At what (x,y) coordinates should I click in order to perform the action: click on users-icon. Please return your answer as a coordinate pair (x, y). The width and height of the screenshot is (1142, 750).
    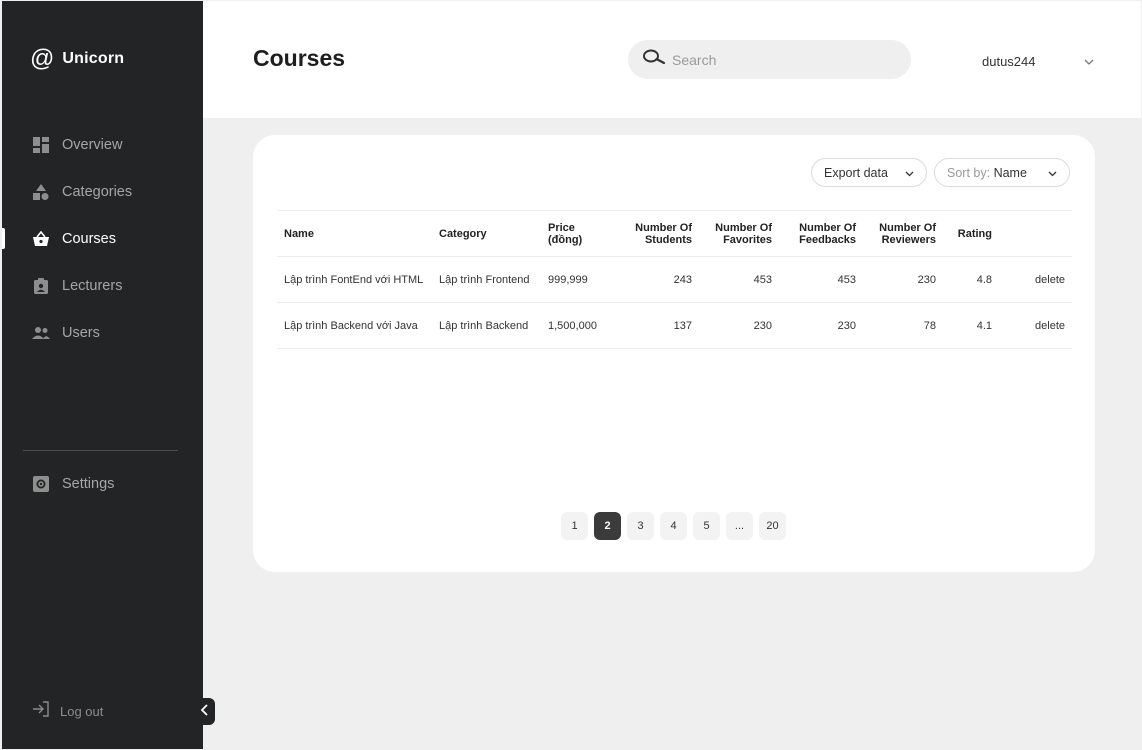
    Looking at the image, I should click on (41, 333).